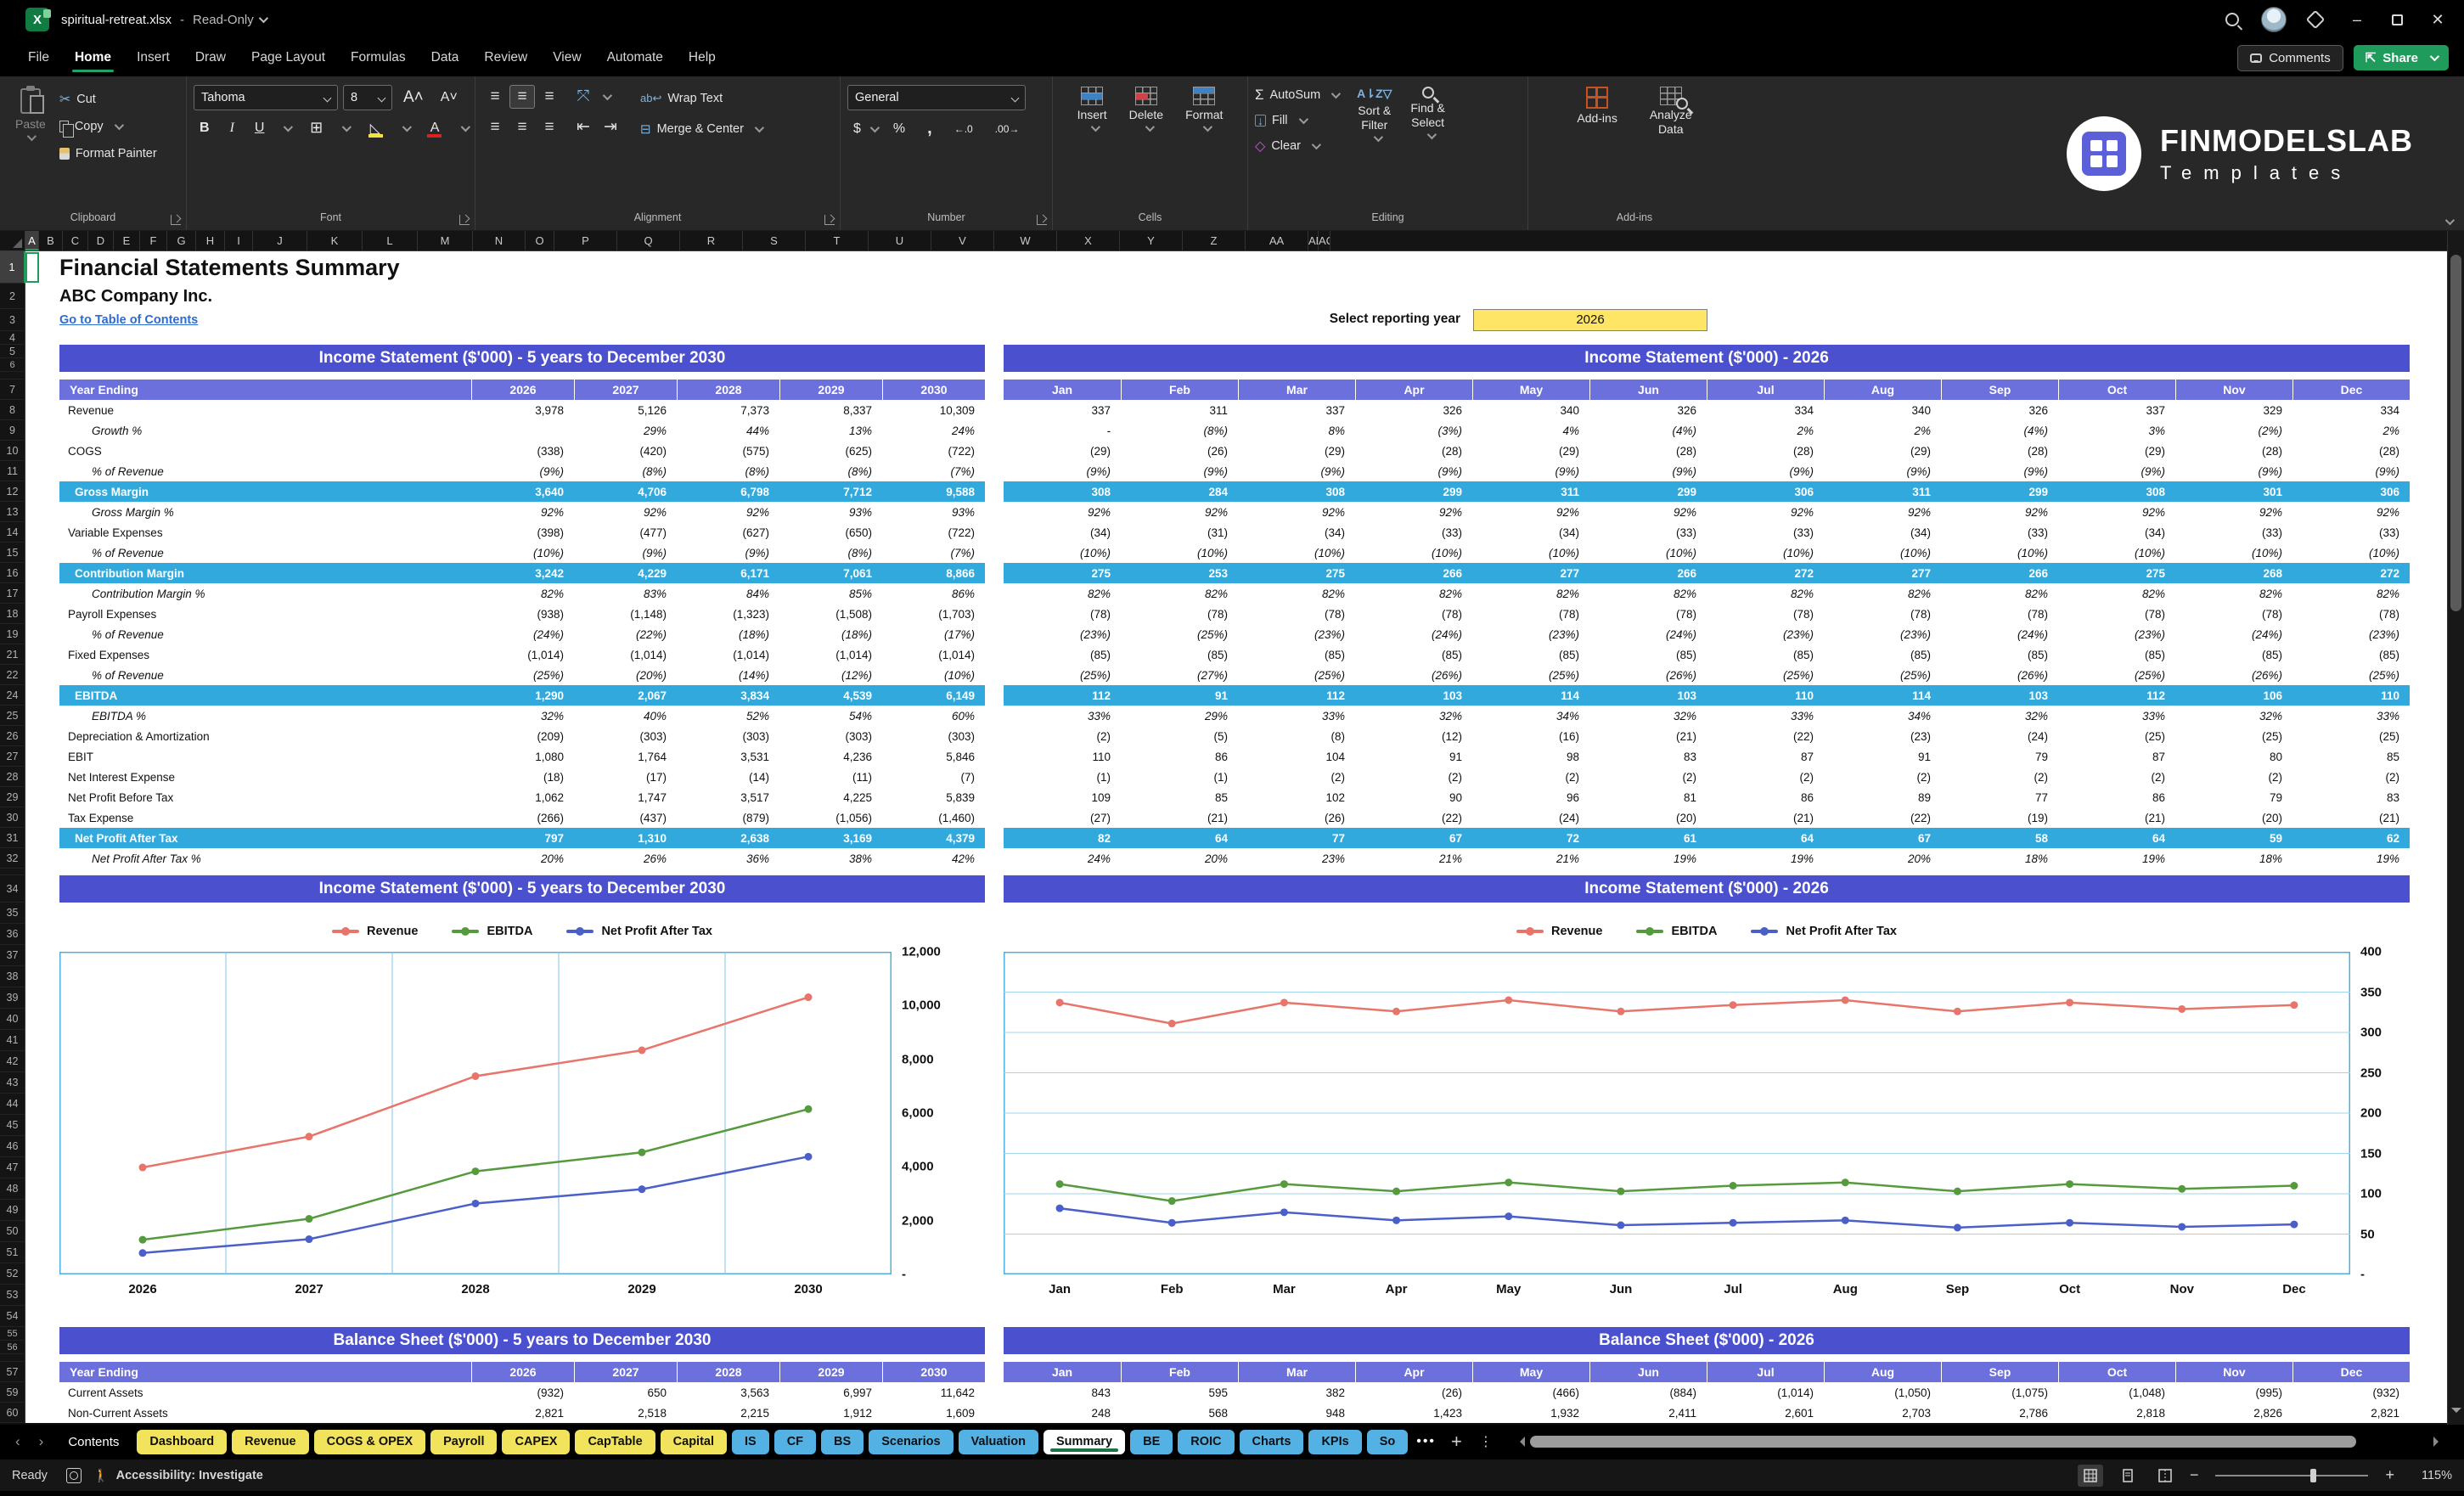  Describe the element at coordinates (1648, 1392) in the screenshot. I see `cell: (884)` at that location.